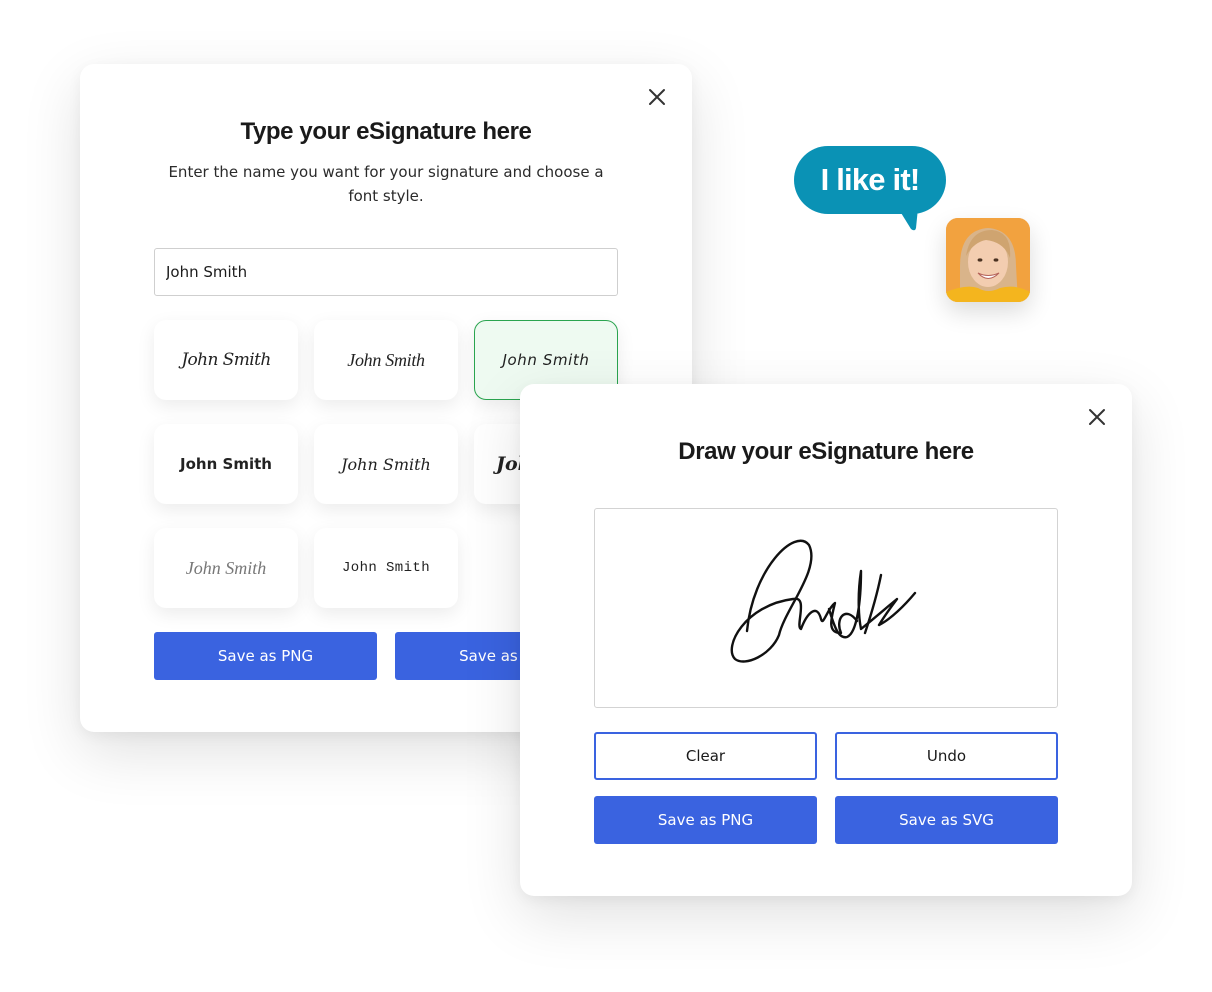 The height and width of the screenshot is (992, 1212). I want to click on draw-modal-title: Draw your eSignature here, so click(826, 451).